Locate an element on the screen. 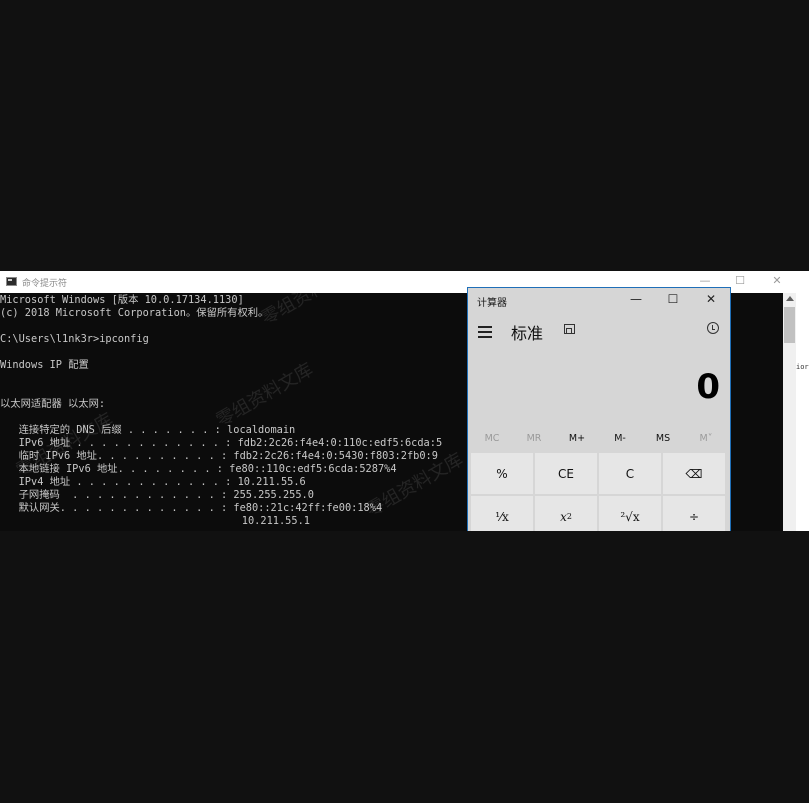 This screenshot has height=803, width=809. memory-recall-button: MR is located at coordinates (534, 438).